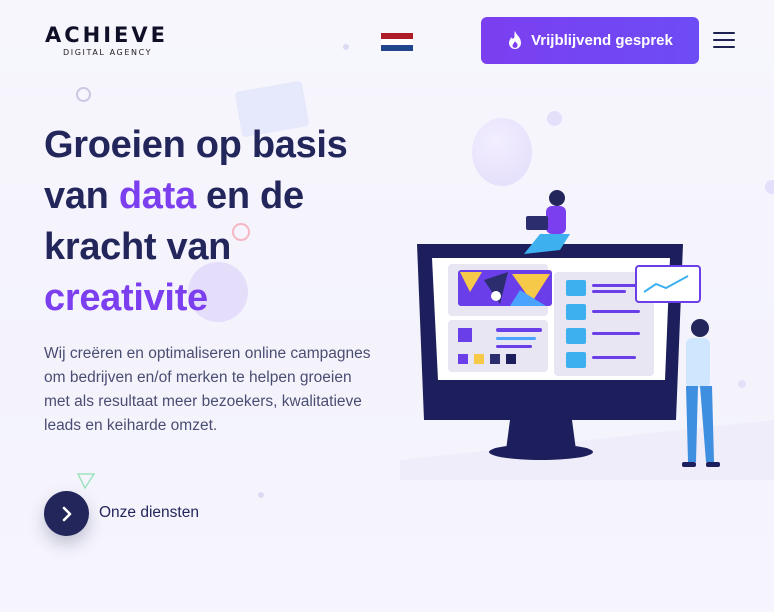 The image size is (774, 612). Describe the element at coordinates (397, 42) in the screenshot. I see `netherlands-flag-icon` at that location.